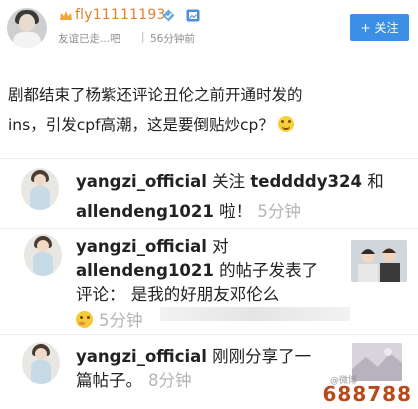 The height and width of the screenshot is (409, 418). Describe the element at coordinates (172, 39) in the screenshot. I see `post-time: 56分钟前` at that location.